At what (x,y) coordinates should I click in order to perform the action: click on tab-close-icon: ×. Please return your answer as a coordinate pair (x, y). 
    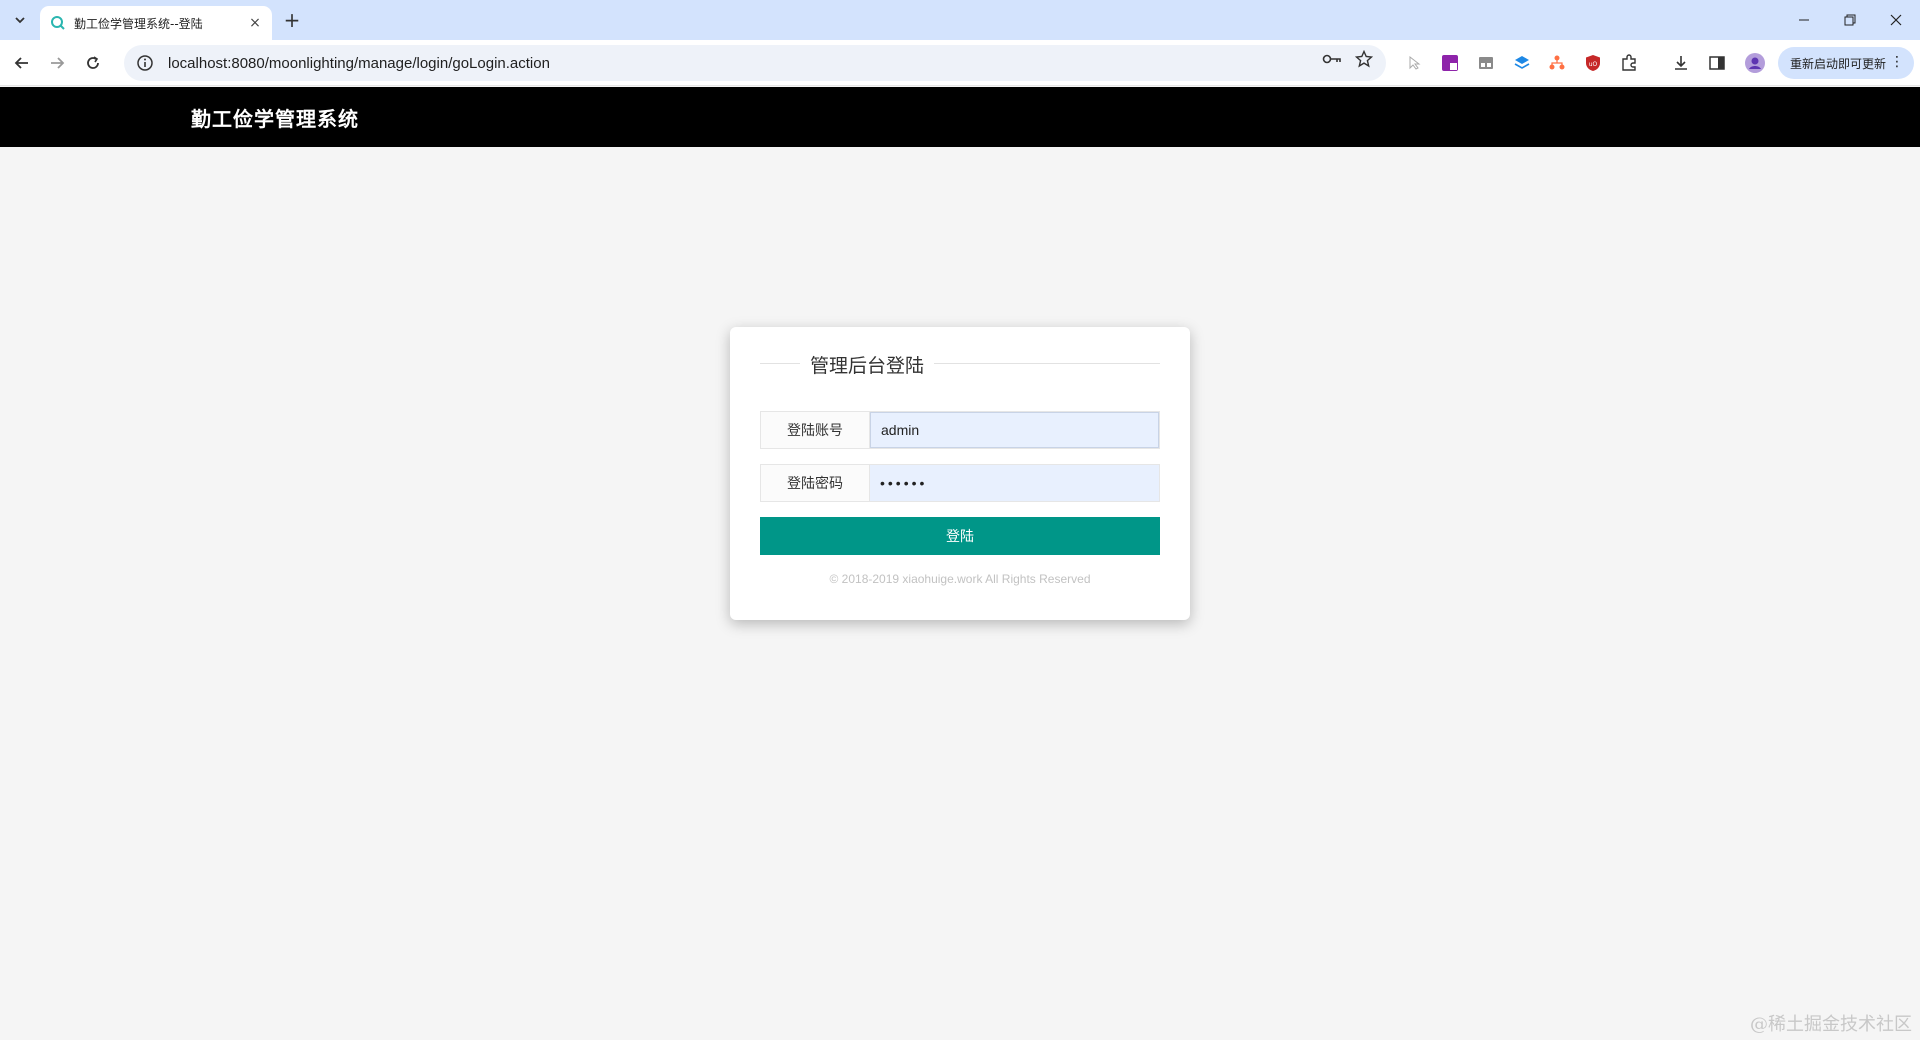
    Looking at the image, I should click on (255, 23).